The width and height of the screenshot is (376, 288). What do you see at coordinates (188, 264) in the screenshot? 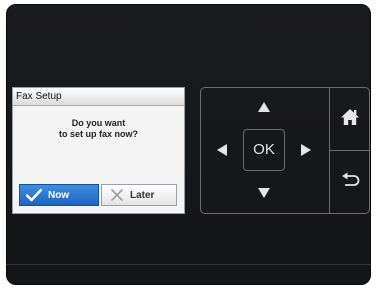
I see `panel-divider-line` at bounding box center [188, 264].